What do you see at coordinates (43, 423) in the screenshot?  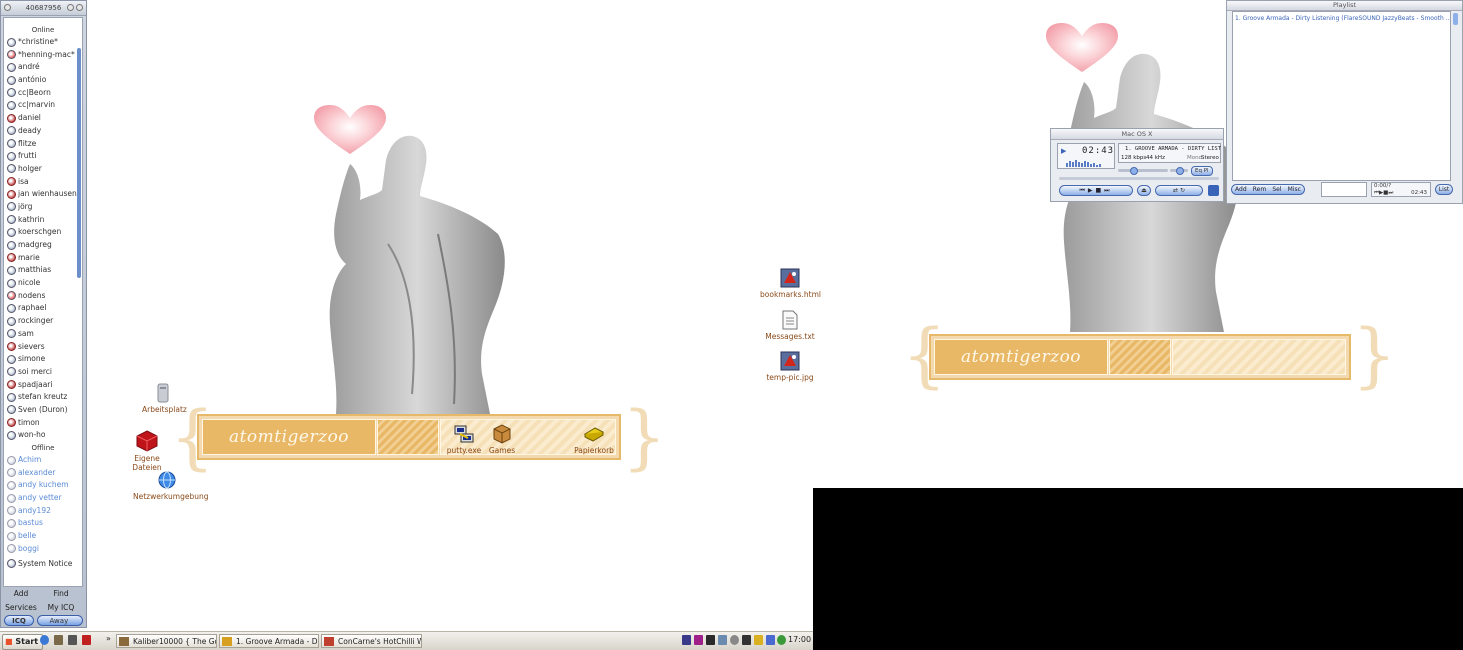 I see `contact-item: timon` at bounding box center [43, 423].